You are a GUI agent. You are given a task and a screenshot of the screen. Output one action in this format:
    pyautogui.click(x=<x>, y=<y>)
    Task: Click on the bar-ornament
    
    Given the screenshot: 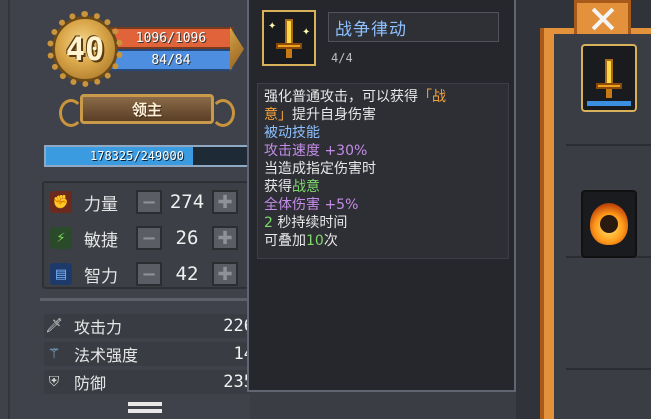 What is the action you would take?
    pyautogui.click(x=237, y=49)
    